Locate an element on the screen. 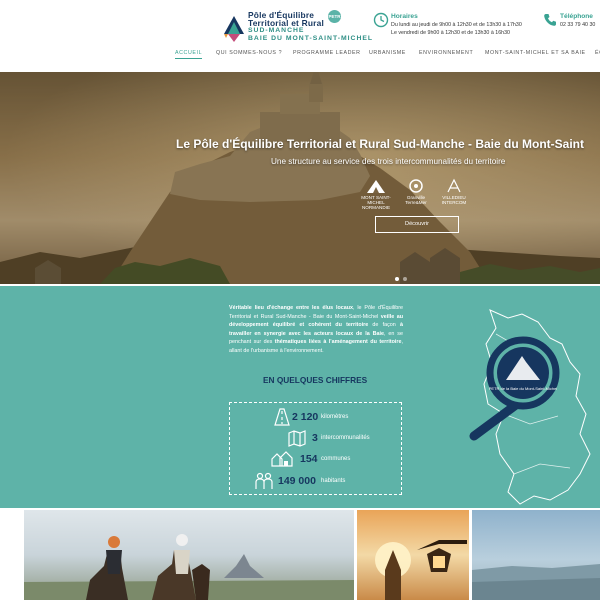  partner-logo-villedieu: VILLEDIEU INTERCOM is located at coordinates (454, 191).